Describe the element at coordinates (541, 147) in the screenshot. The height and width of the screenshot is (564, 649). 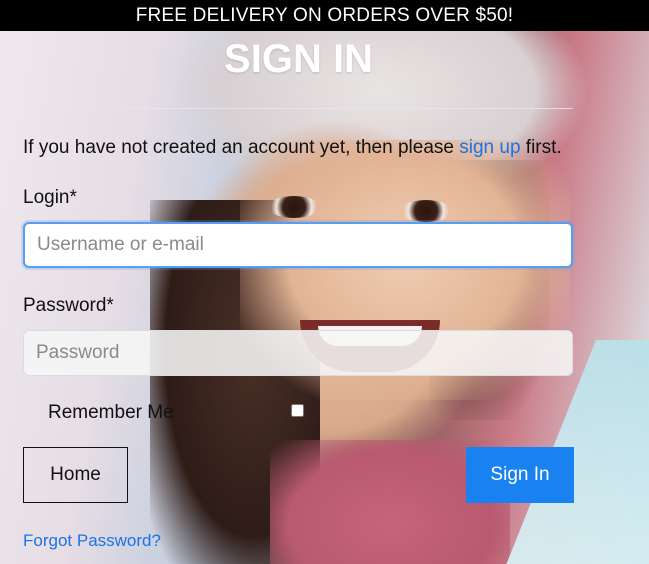
I see `intro-text-after: first.` at that location.